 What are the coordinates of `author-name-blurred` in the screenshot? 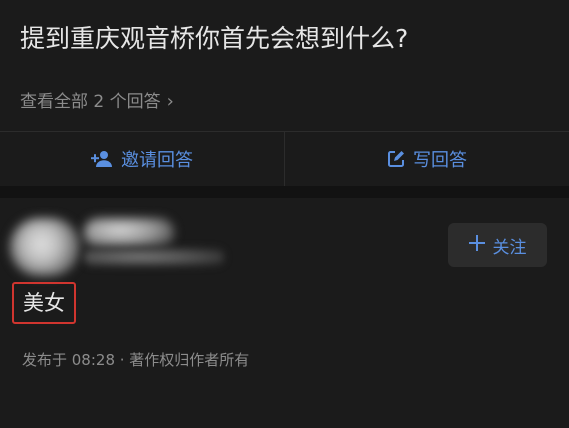 It's located at (159, 242).